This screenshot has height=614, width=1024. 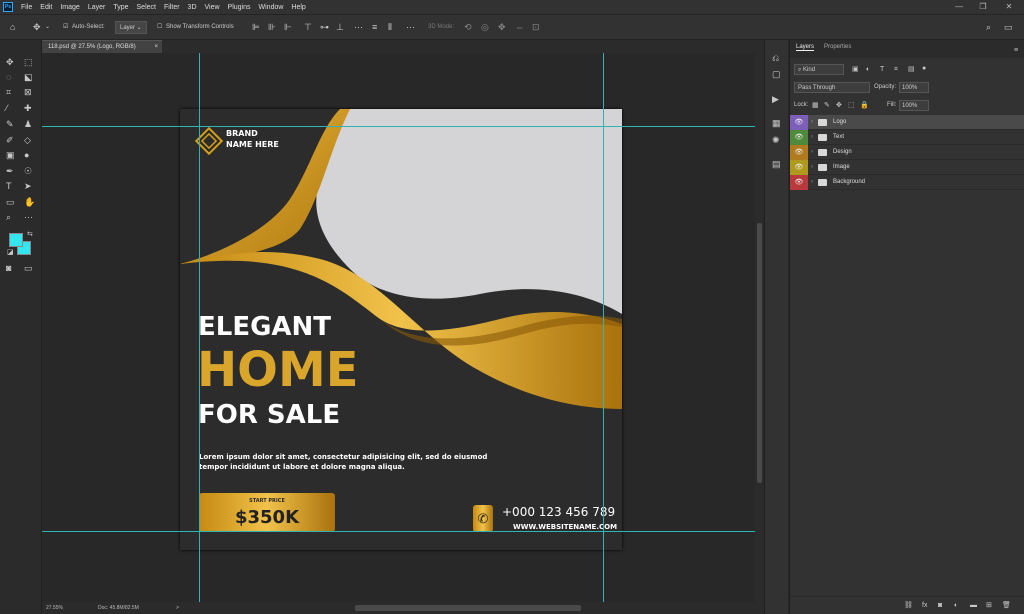 What do you see at coordinates (172, 7) in the screenshot?
I see `menu-filter: Filter` at bounding box center [172, 7].